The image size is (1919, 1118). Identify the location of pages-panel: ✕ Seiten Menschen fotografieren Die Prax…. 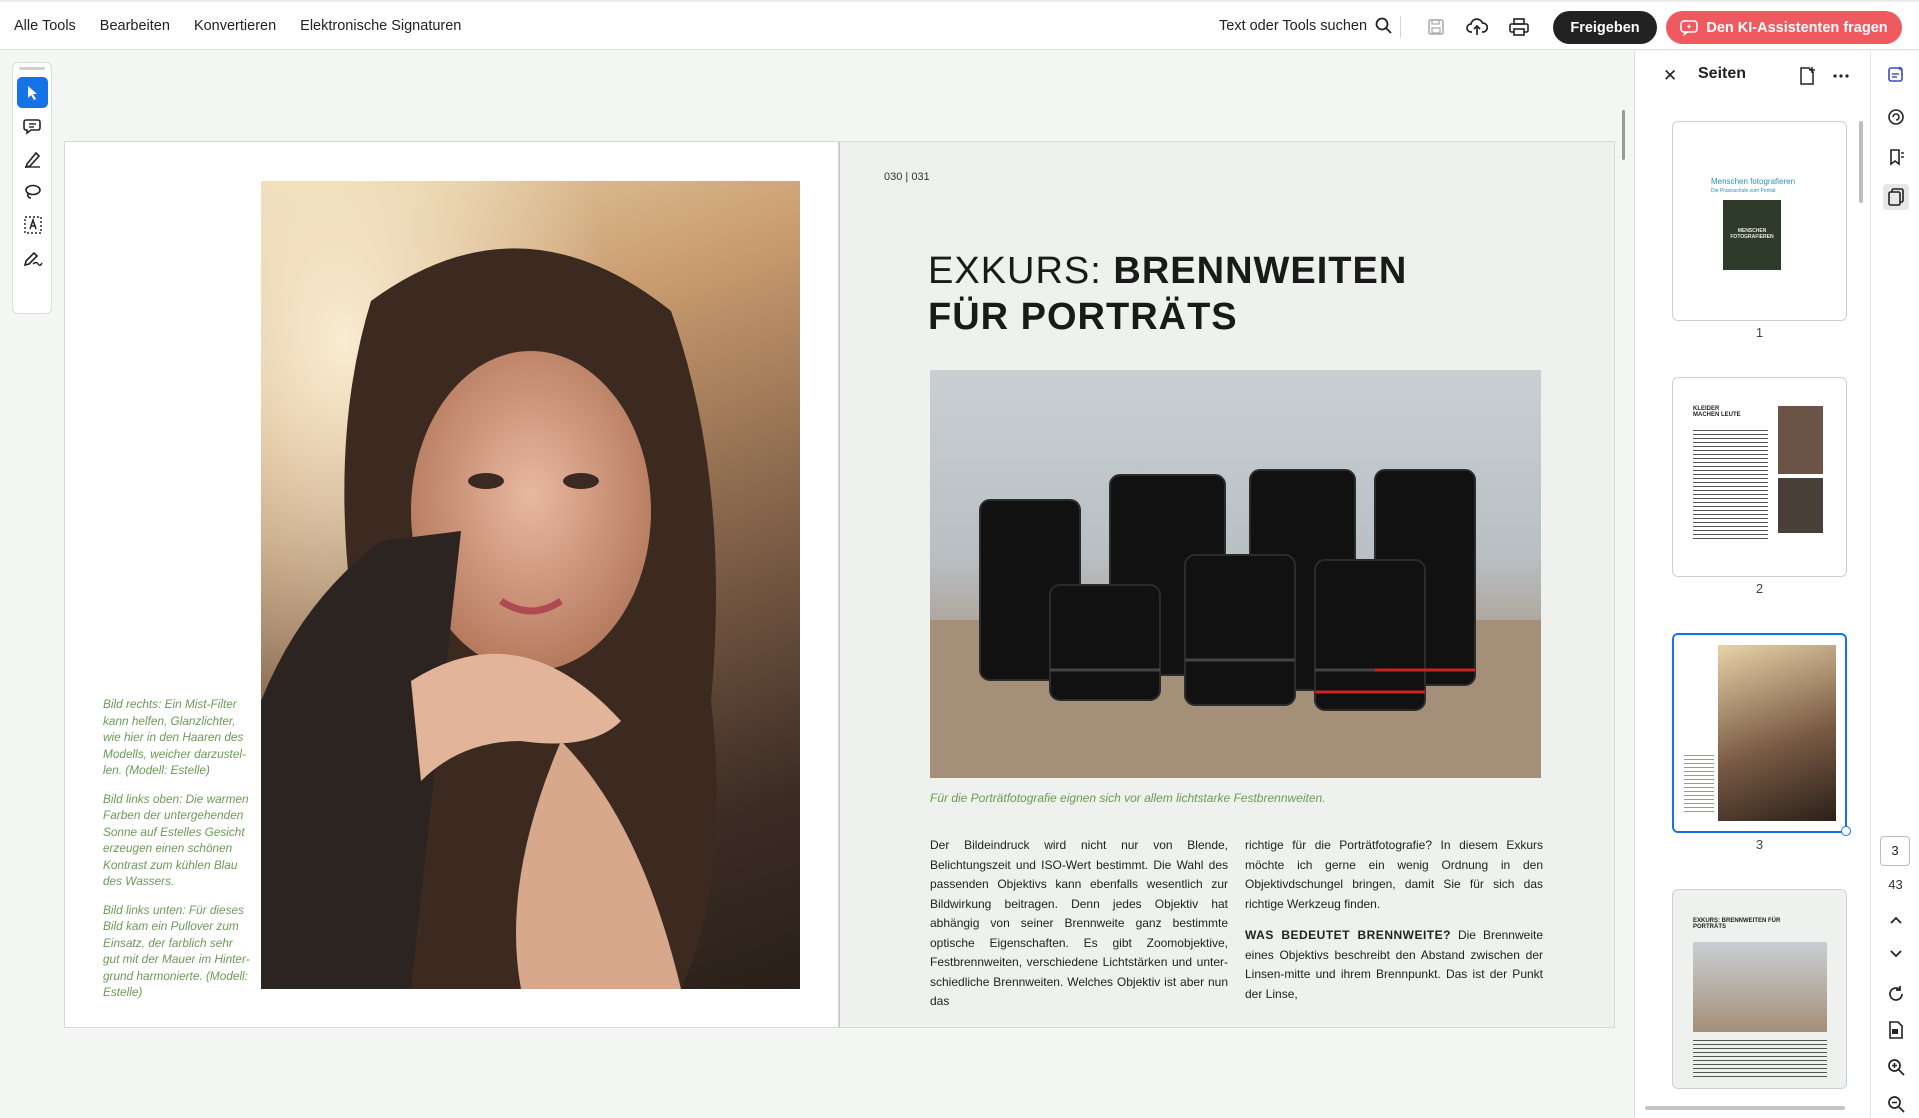
(1752, 584).